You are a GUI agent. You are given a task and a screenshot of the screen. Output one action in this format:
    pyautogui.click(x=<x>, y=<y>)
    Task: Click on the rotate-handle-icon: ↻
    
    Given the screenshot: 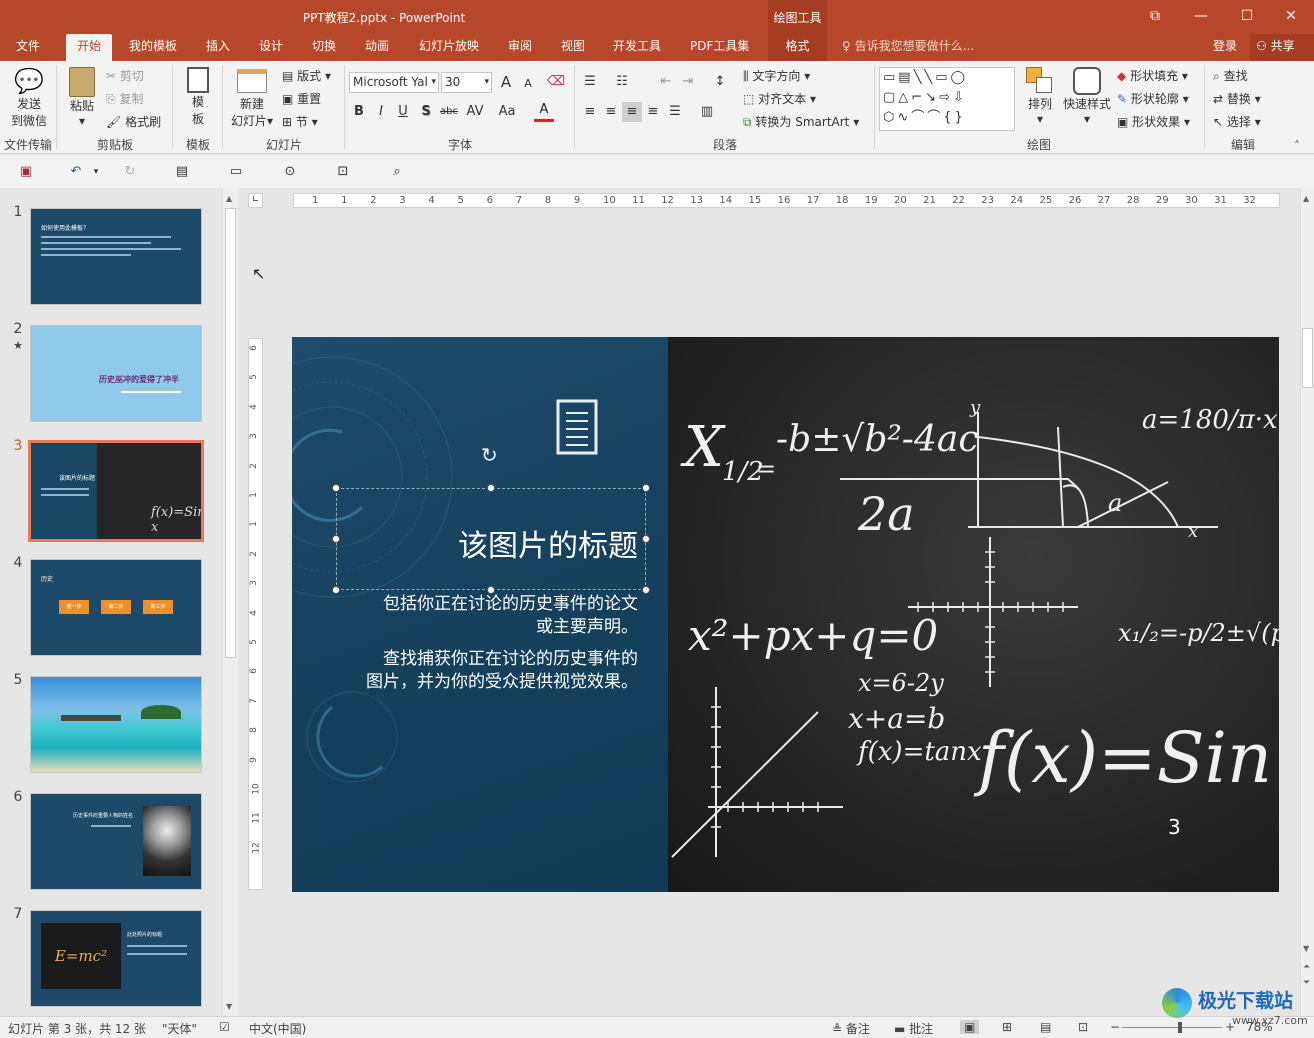 What is the action you would take?
    pyautogui.click(x=489, y=455)
    